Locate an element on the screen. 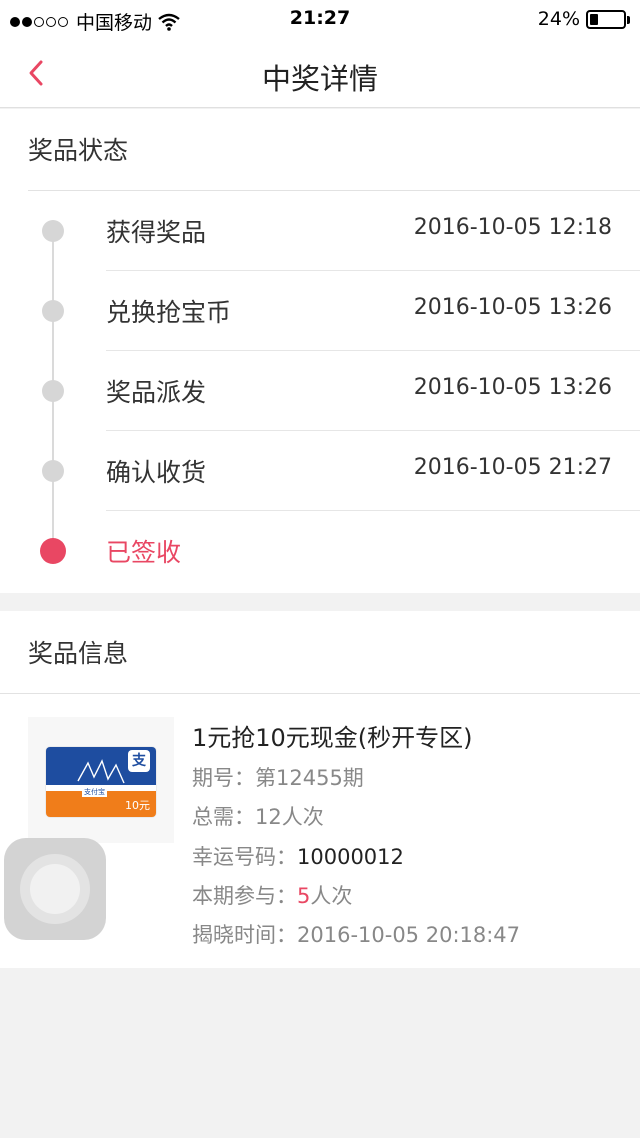  timeline-step: 确认收货 2016-10-05 21:27 is located at coordinates (320, 471).